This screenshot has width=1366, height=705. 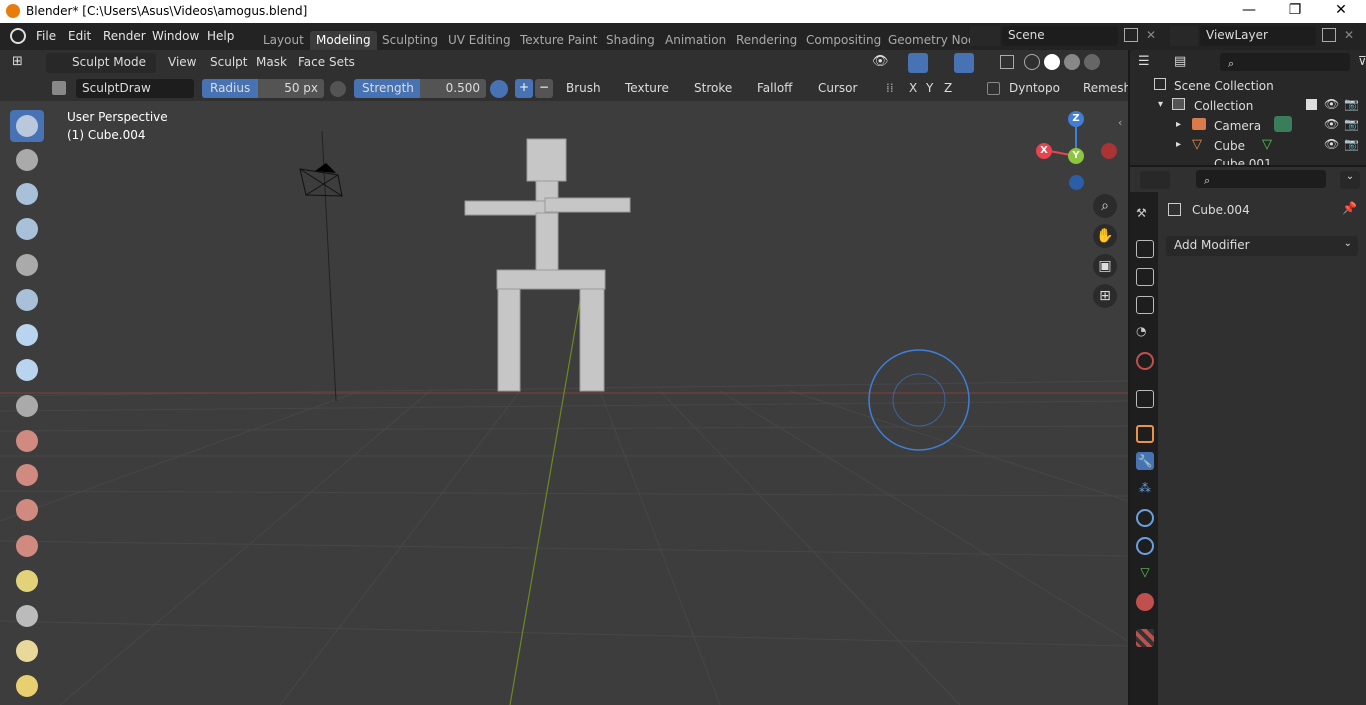 I want to click on tool-inflate, so click(x=27, y=335).